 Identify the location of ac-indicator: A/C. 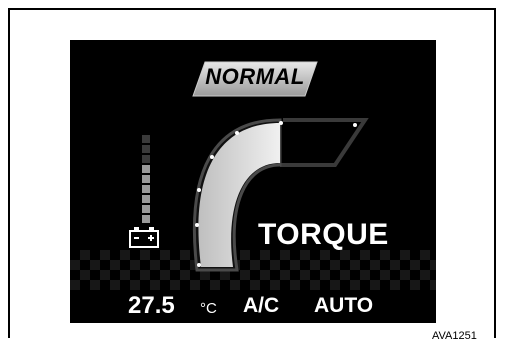
(261, 305).